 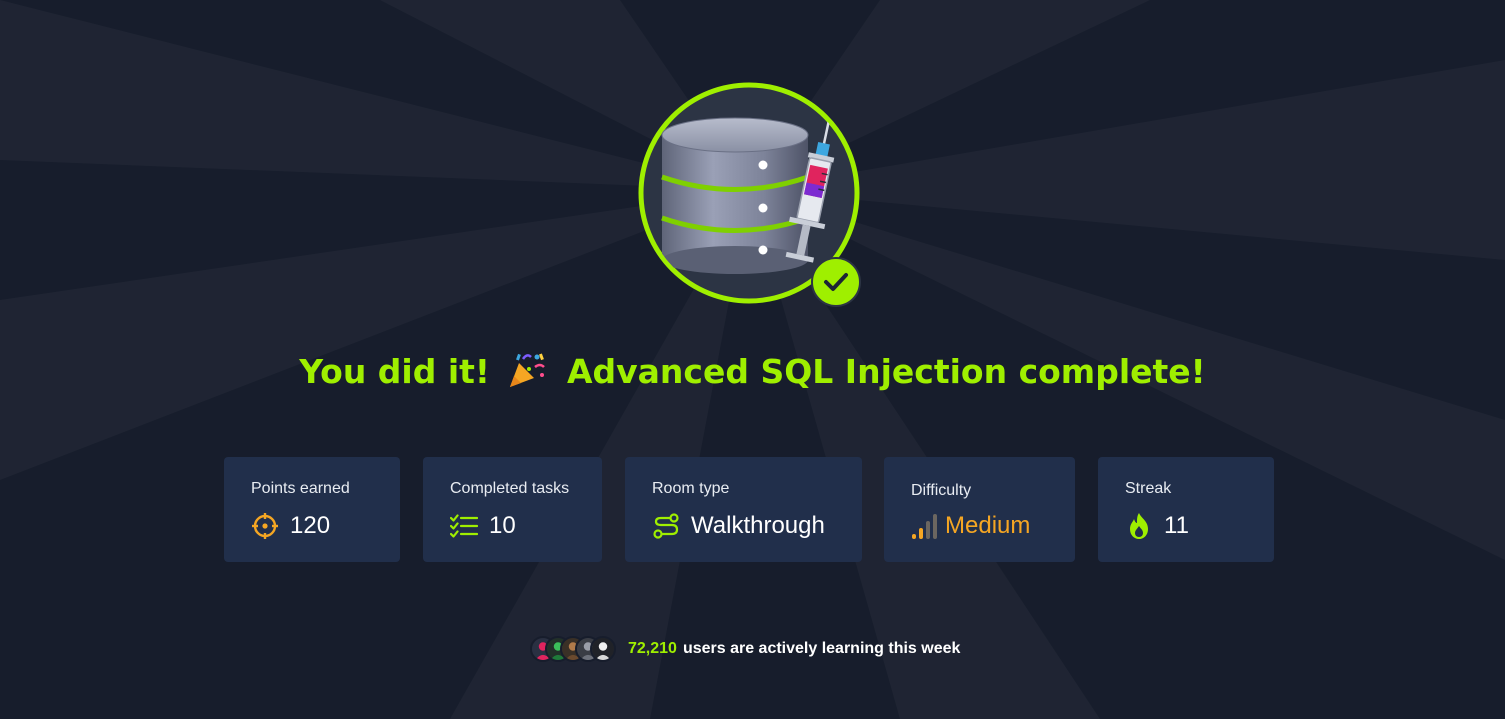 What do you see at coordinates (510, 488) in the screenshot?
I see `stat-label: Completed tasks` at bounding box center [510, 488].